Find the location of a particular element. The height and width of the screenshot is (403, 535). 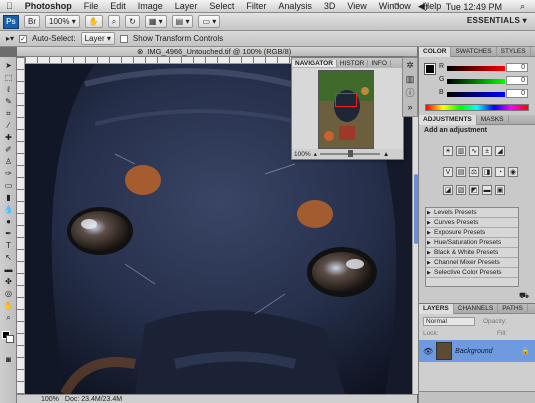

layer-name: Background is located at coordinates (473, 351).